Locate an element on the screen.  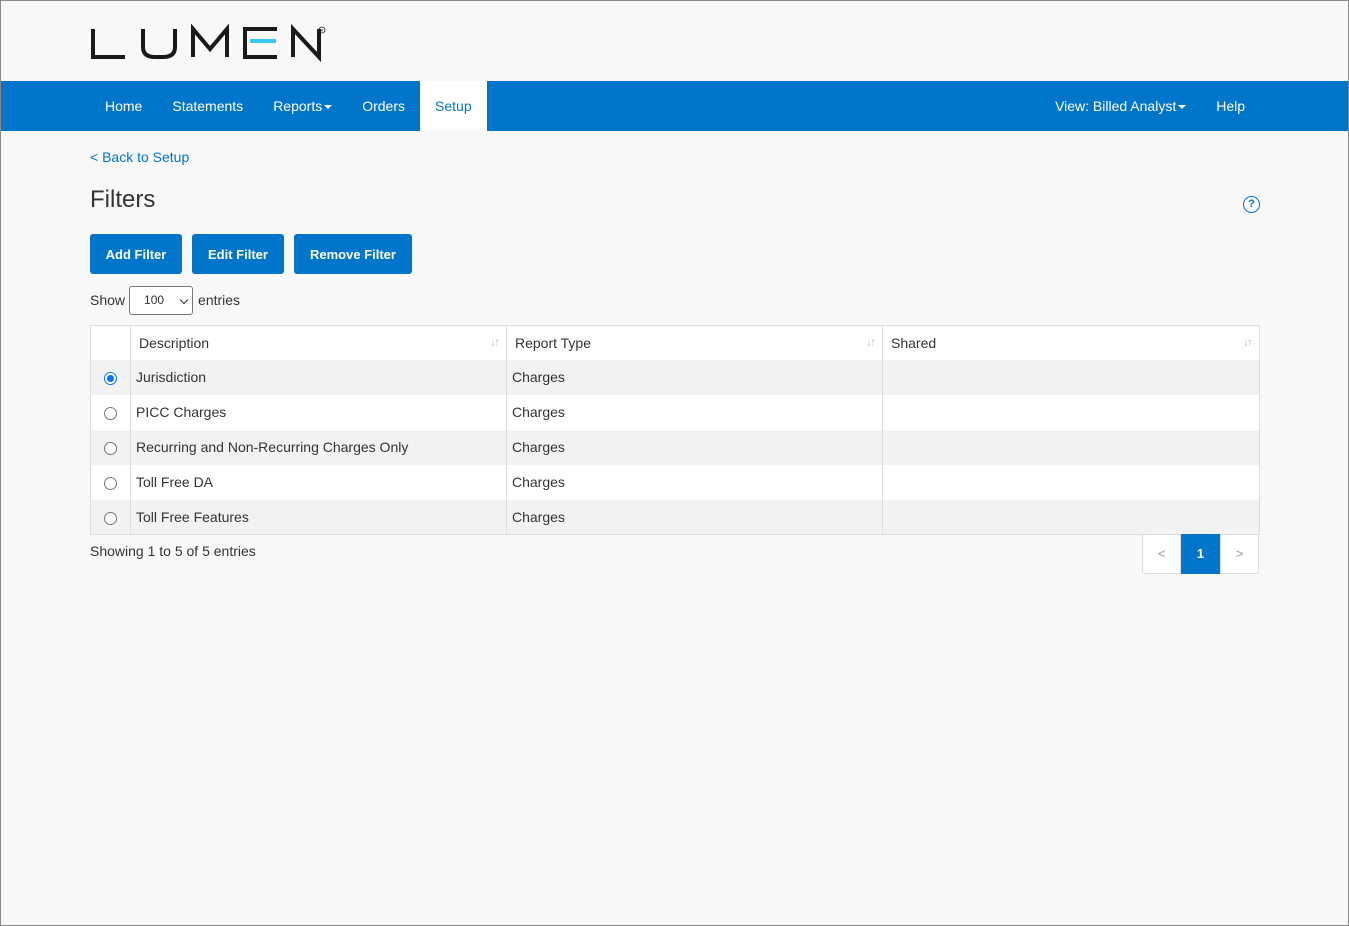
table-row: Jurisdiction Charges is located at coordinates (675, 377).